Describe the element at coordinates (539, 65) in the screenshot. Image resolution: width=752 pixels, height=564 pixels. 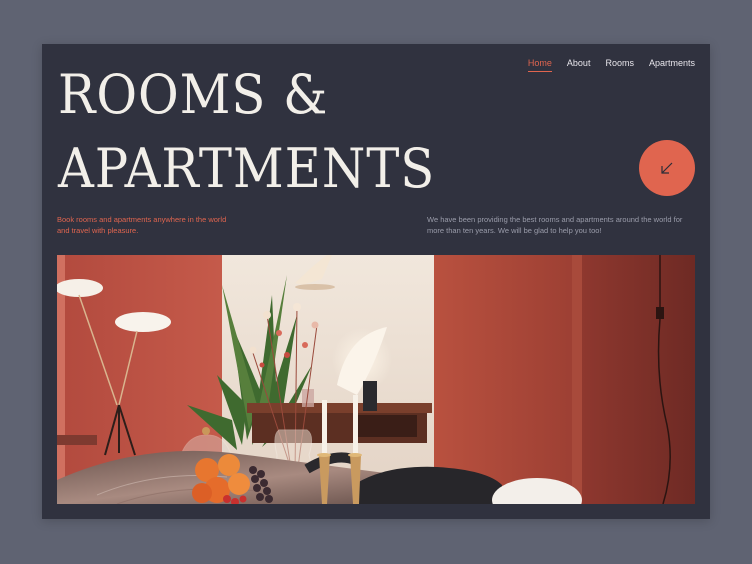
I see `nav-item-home: Home` at that location.